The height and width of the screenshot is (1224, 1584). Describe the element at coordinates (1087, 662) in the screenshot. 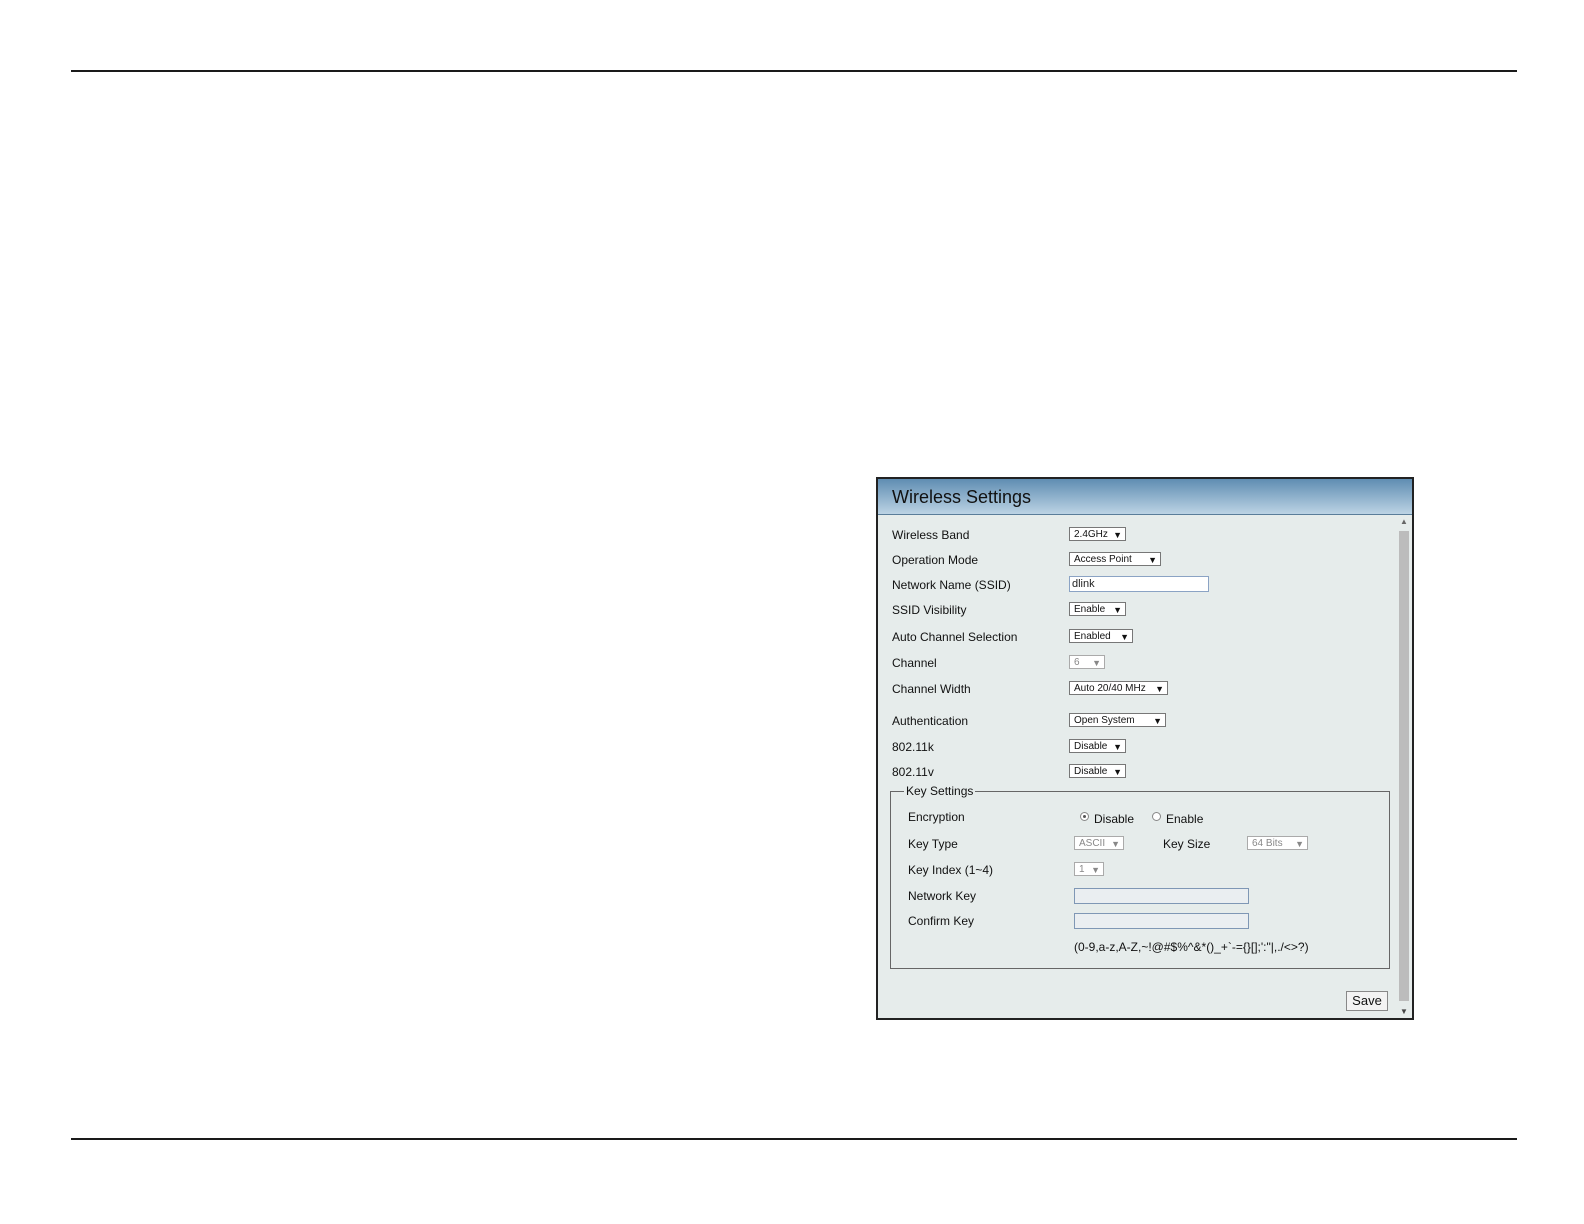

I see `channel-select: 6 ▼` at that location.